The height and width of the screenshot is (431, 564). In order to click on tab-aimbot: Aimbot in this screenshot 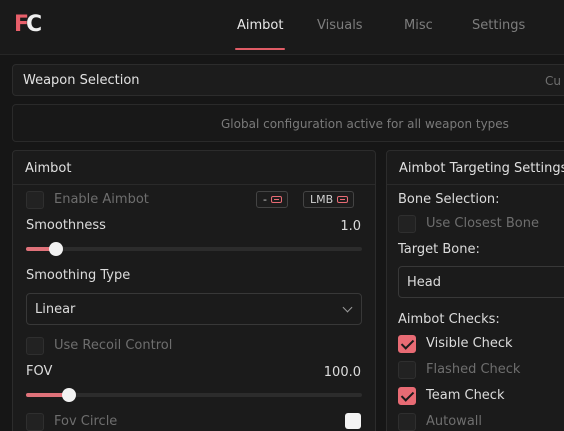, I will do `click(260, 25)`.